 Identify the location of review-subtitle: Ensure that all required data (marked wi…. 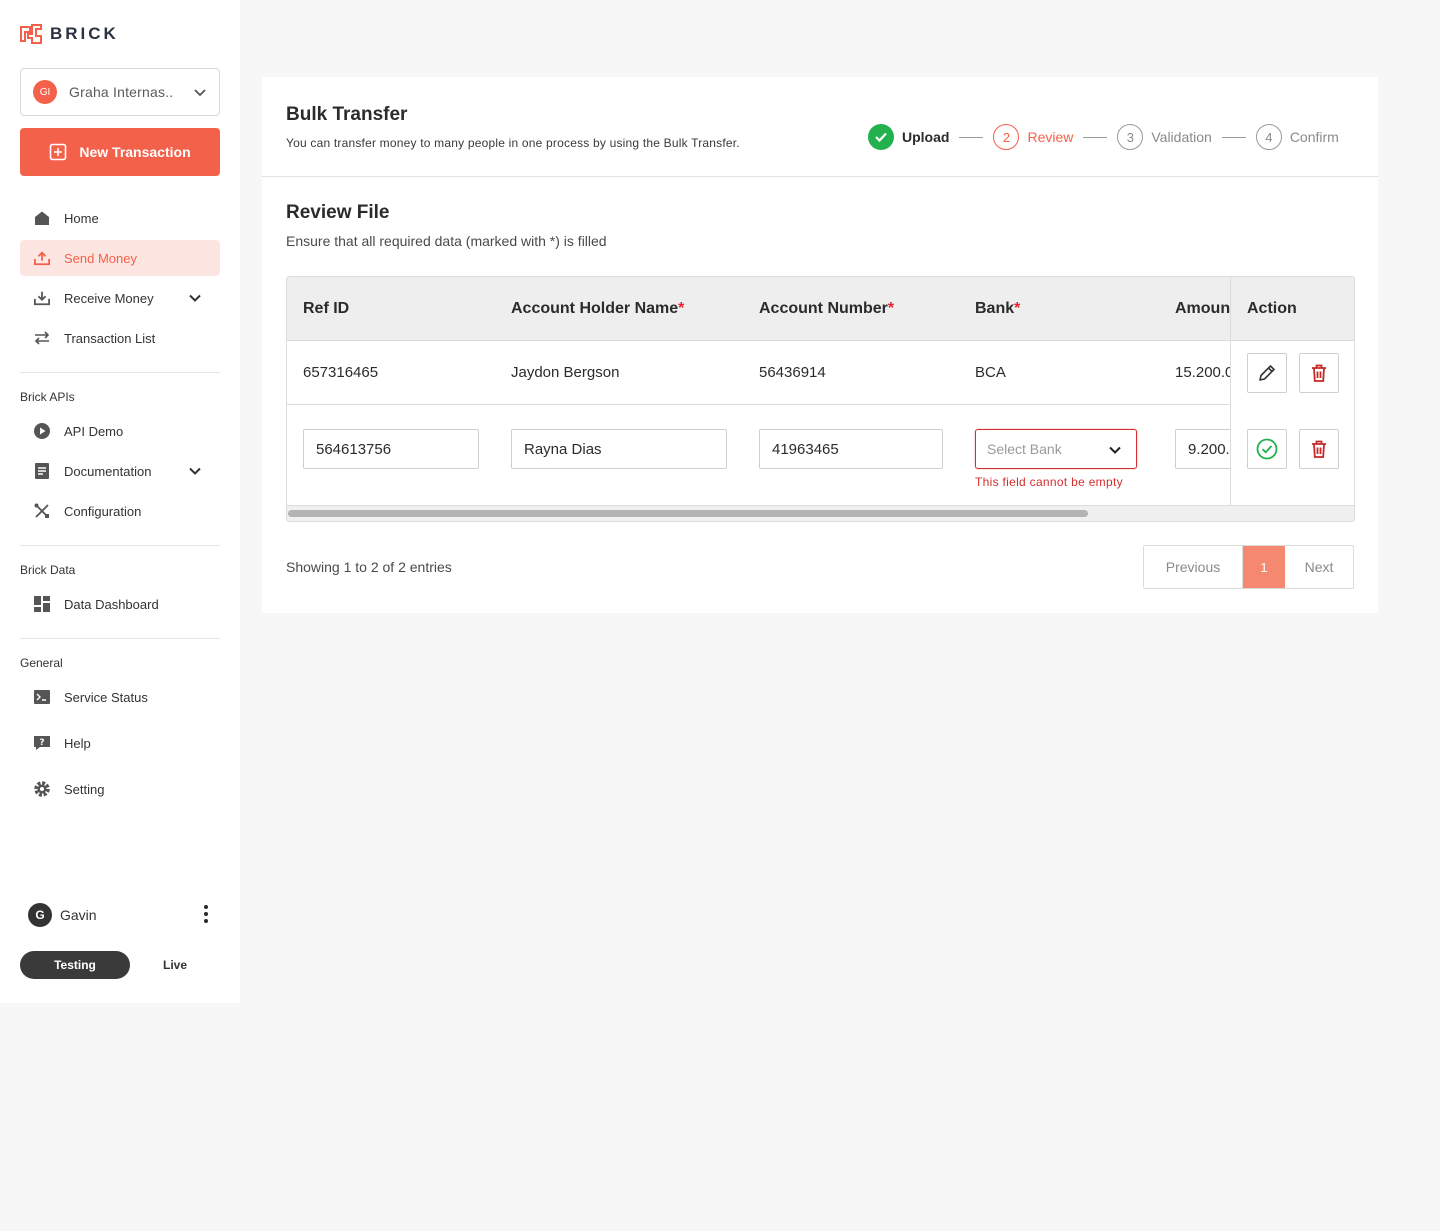
(446, 241).